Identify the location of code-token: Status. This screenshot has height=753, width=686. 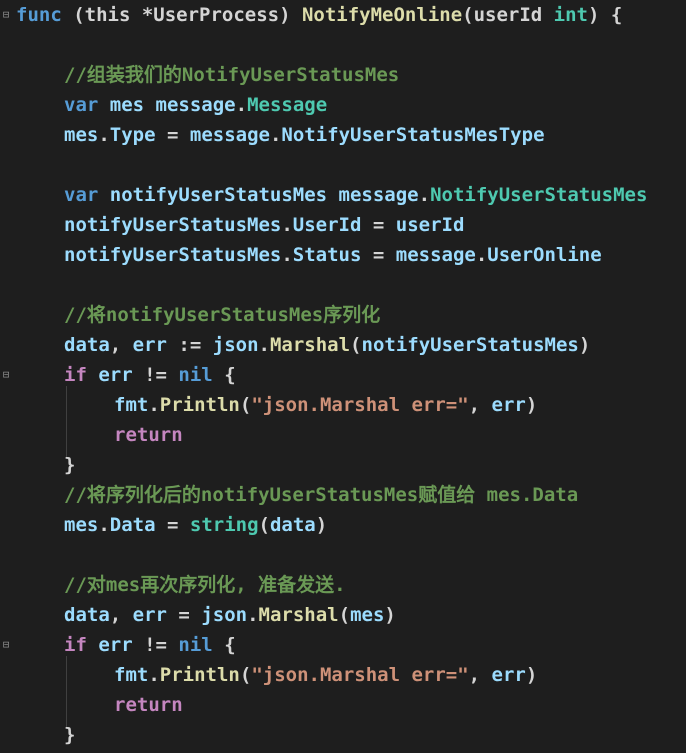
(327, 255).